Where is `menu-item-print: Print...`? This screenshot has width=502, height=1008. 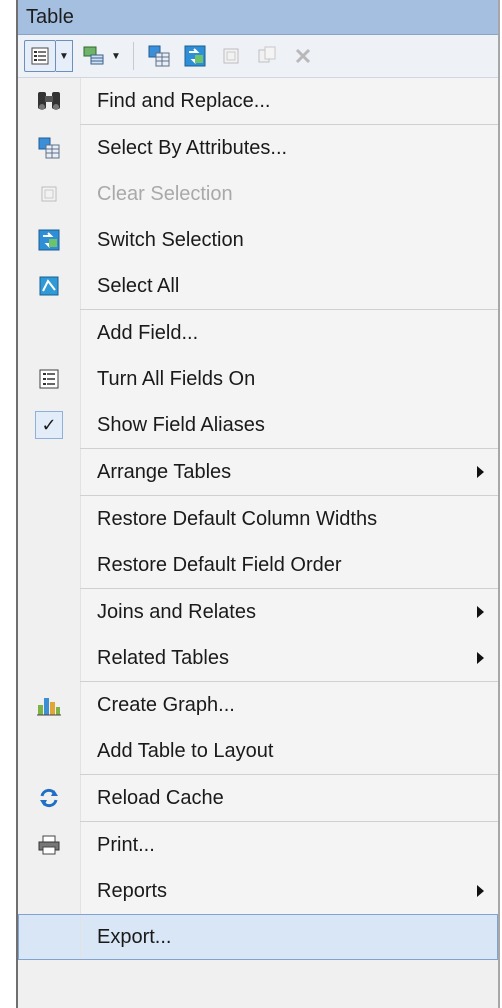
menu-item-print: Print... is located at coordinates (258, 845).